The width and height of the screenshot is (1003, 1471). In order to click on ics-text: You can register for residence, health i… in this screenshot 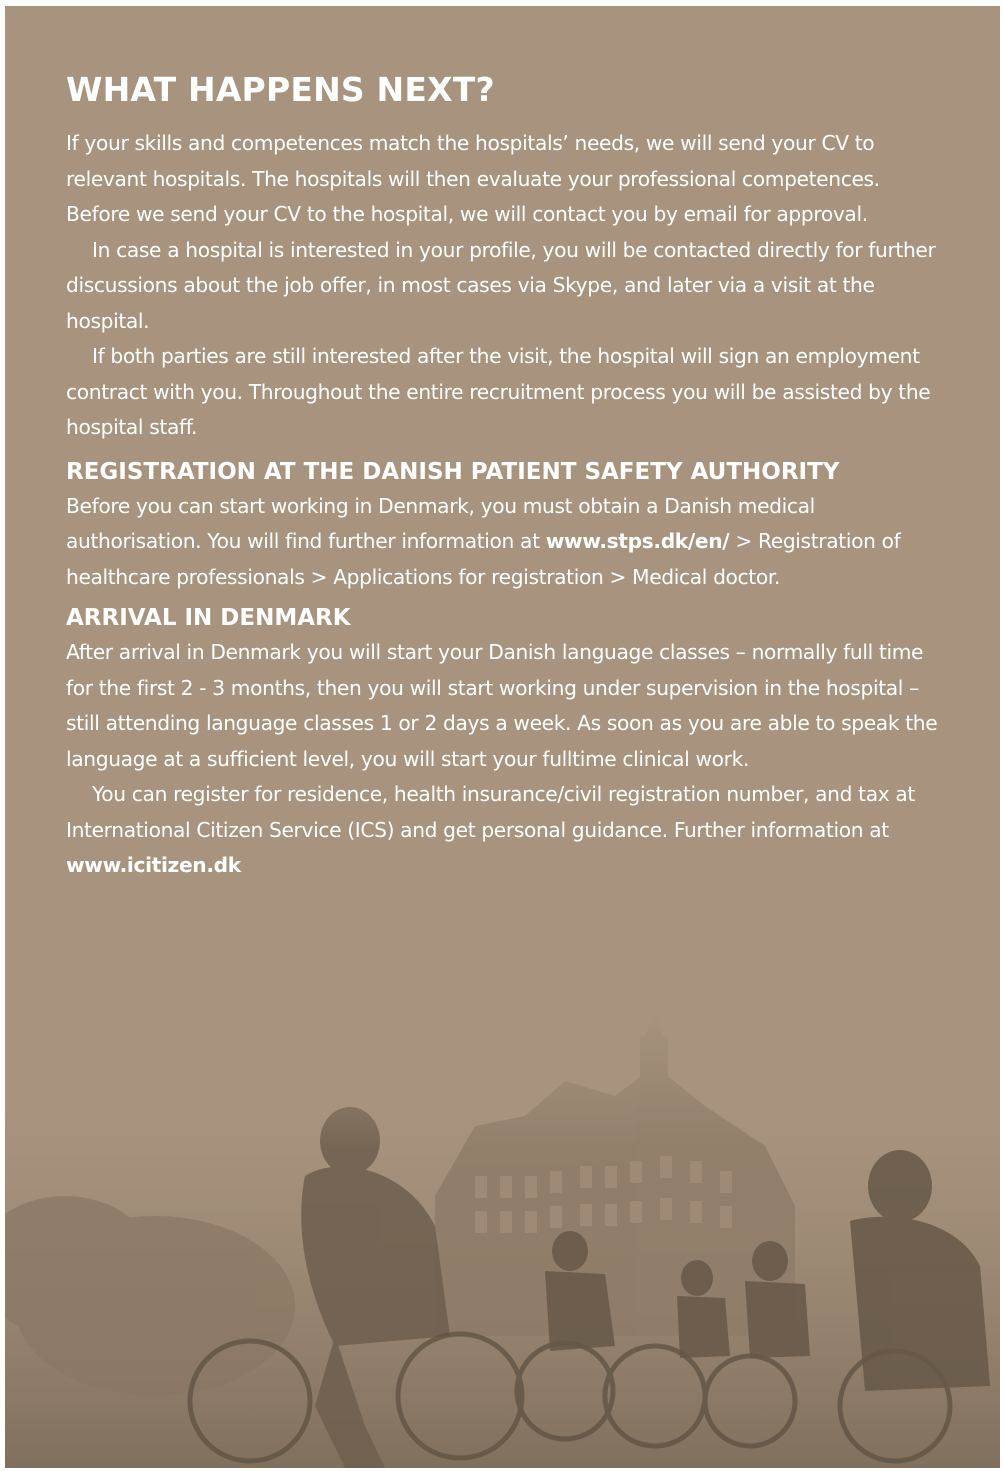, I will do `click(490, 812)`.